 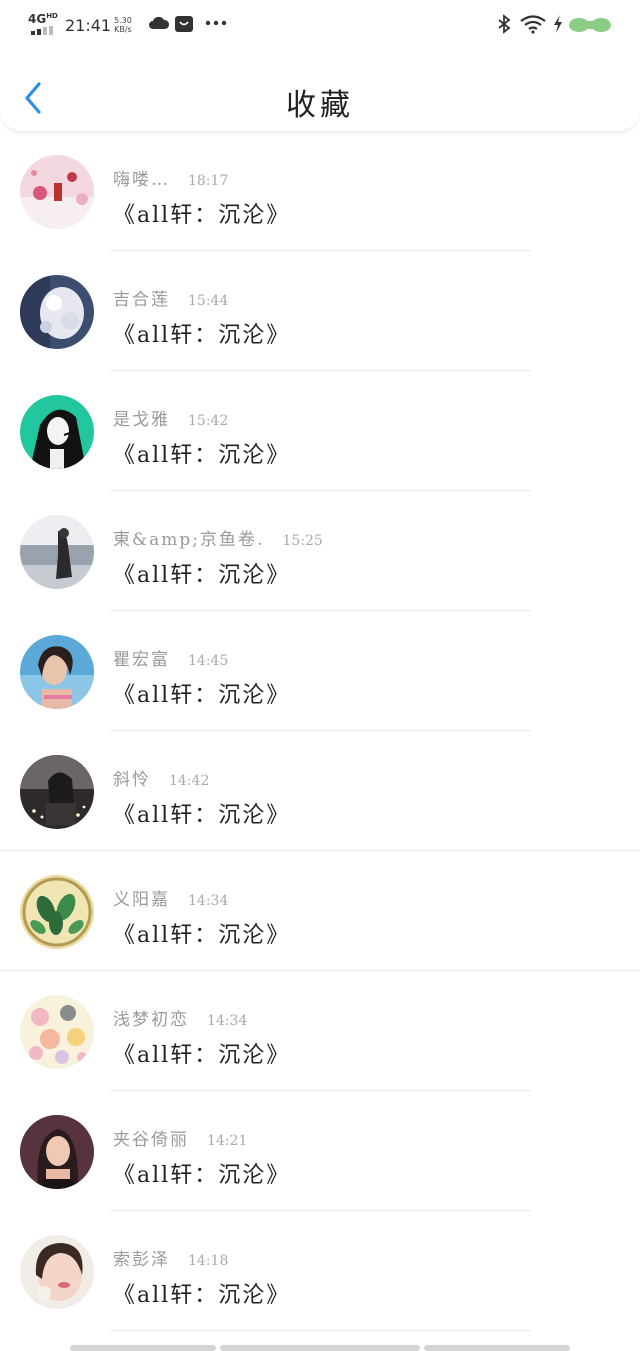 I want to click on timestamp: 18:17, so click(x=208, y=181).